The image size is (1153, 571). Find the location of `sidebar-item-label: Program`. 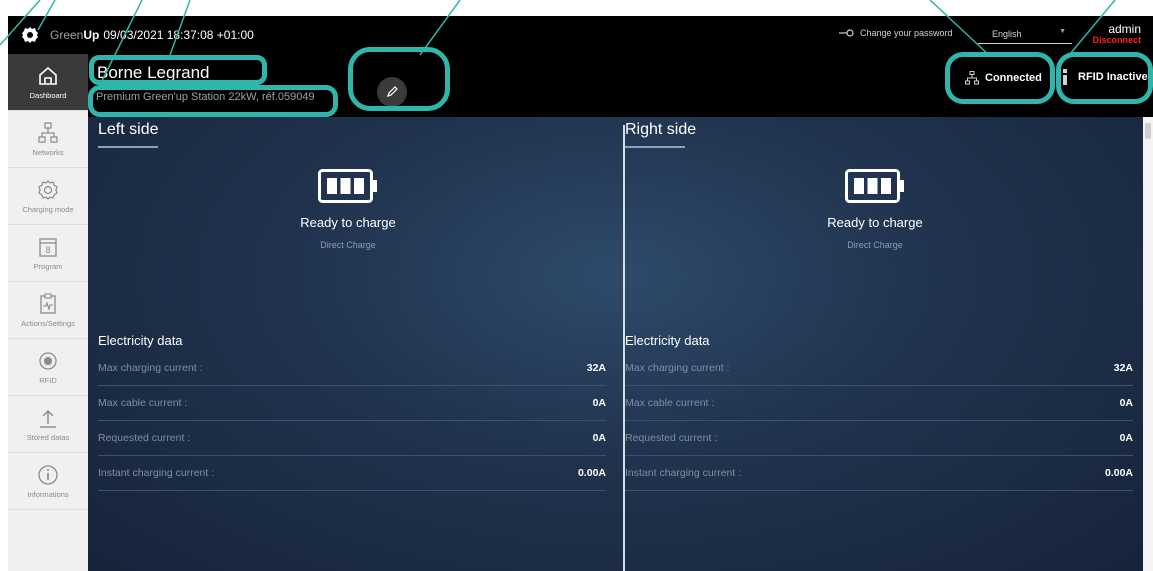

sidebar-item-label: Program is located at coordinates (48, 266).